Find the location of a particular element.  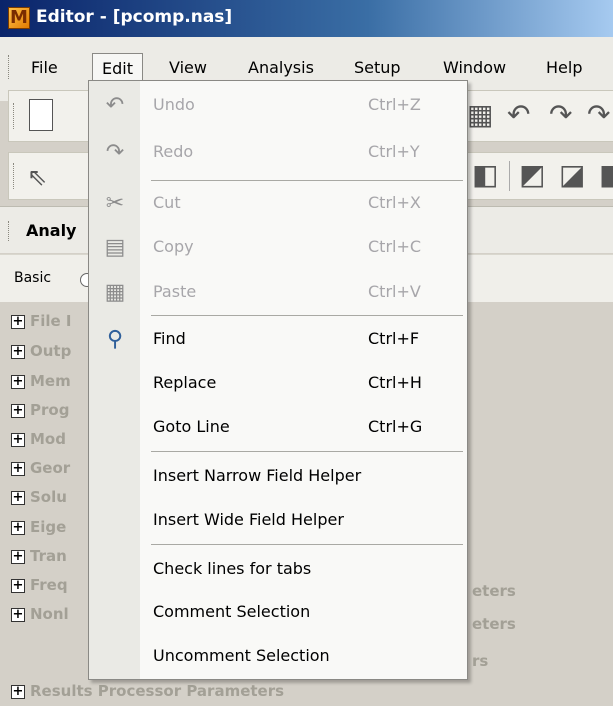

menu-cut: ✂ Cut Ctrl+X is located at coordinates (278, 205).